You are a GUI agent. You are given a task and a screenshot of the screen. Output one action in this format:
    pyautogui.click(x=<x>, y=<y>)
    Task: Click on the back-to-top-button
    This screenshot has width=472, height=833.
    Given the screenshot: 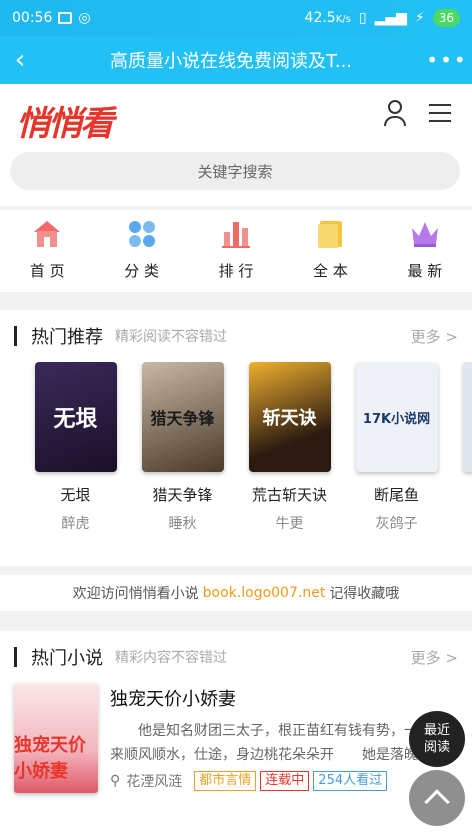 What is the action you would take?
    pyautogui.click(x=437, y=798)
    